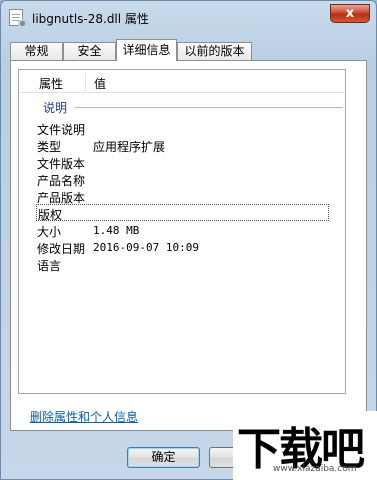  What do you see at coordinates (85, 82) in the screenshot?
I see `column-divider` at bounding box center [85, 82].